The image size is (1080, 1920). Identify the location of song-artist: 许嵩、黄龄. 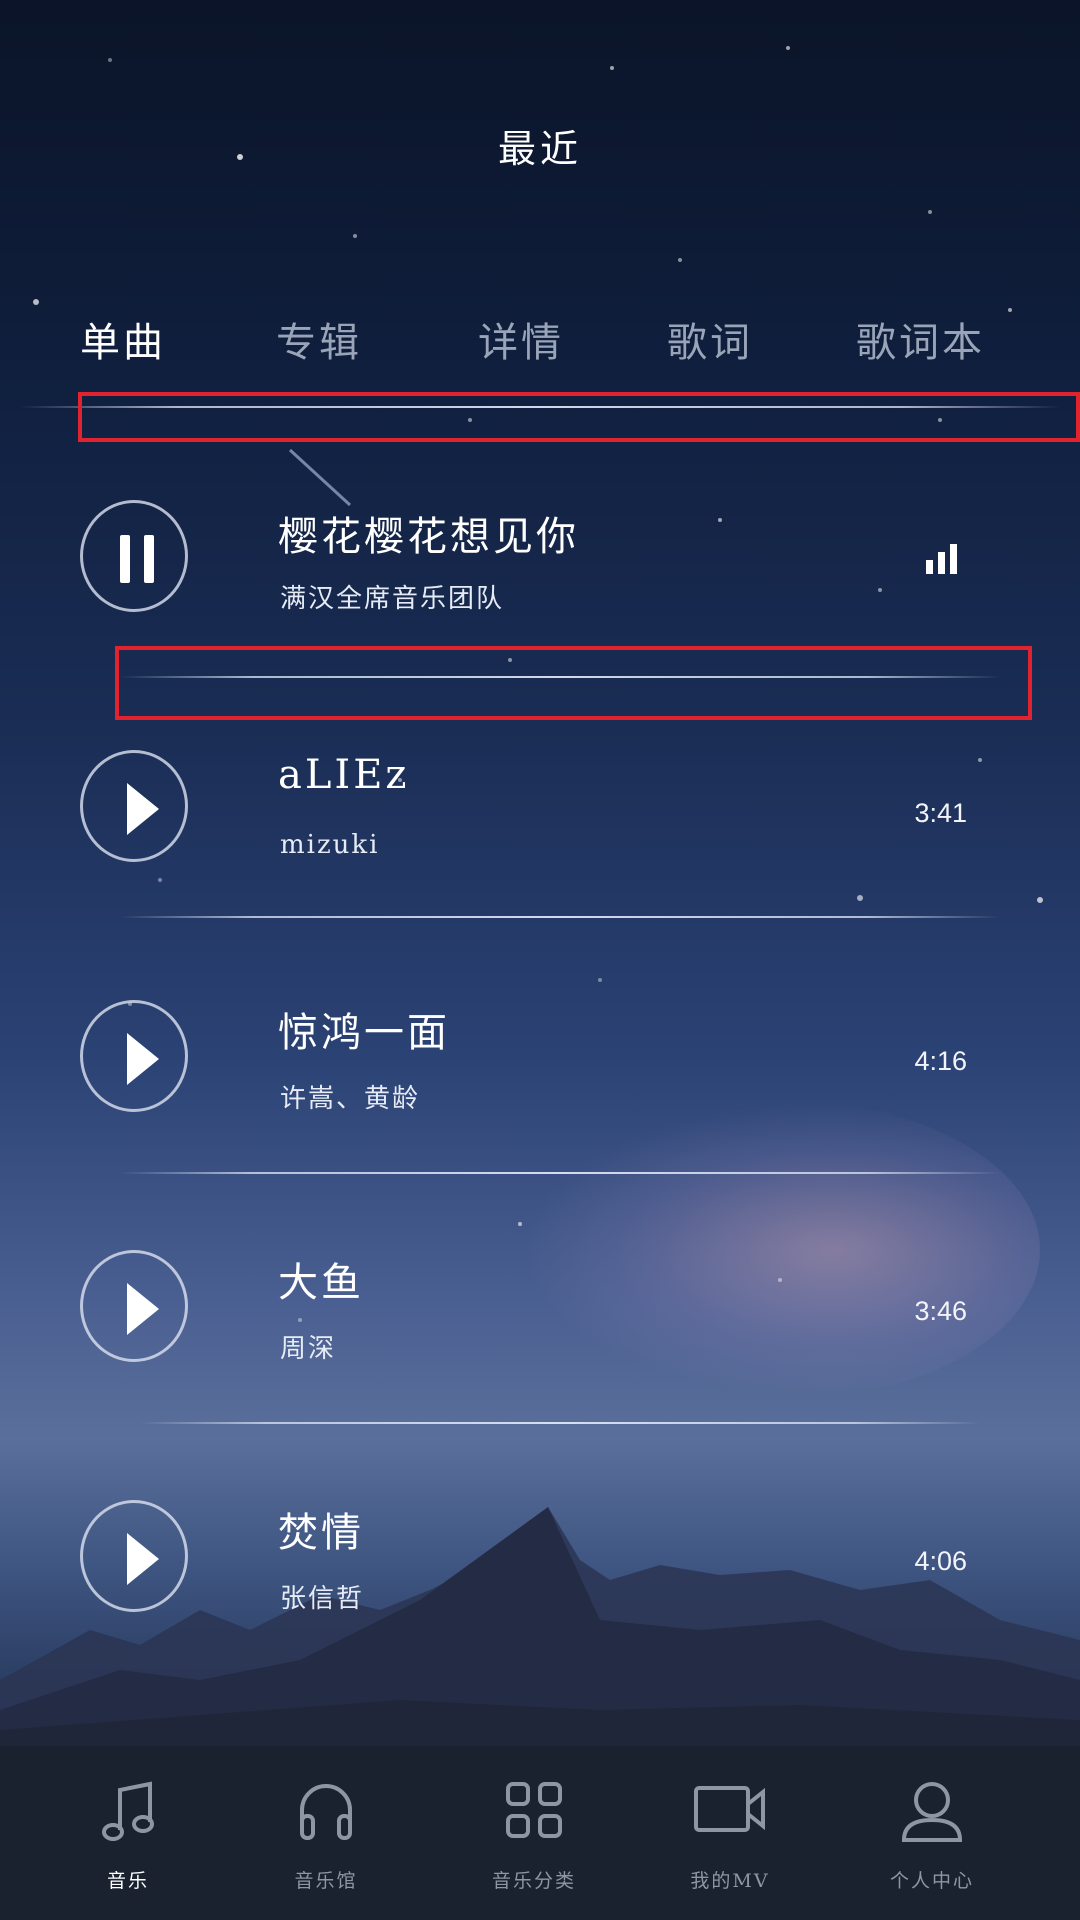
(350, 1099).